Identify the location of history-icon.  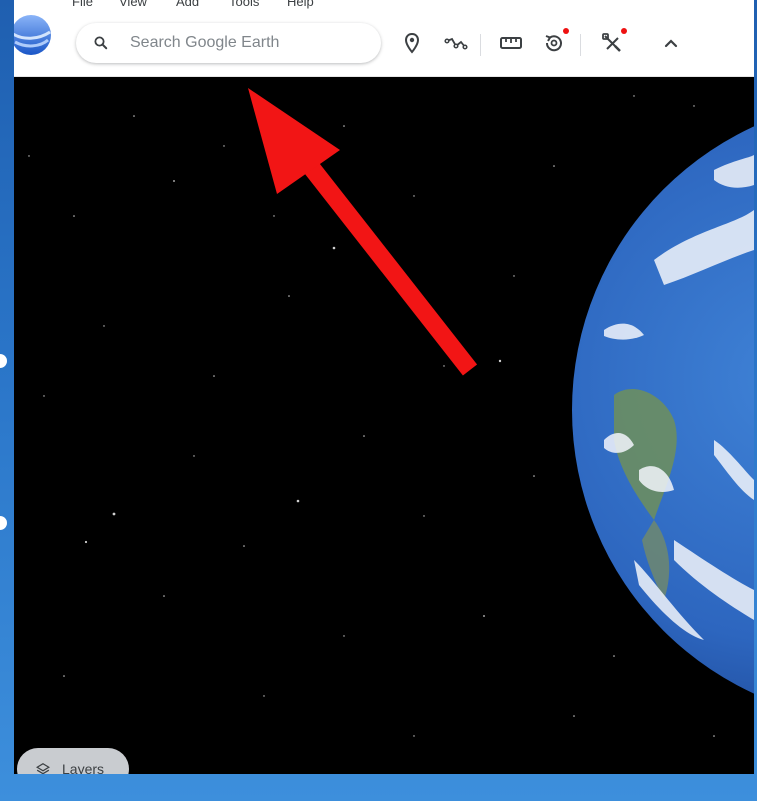
(554, 43).